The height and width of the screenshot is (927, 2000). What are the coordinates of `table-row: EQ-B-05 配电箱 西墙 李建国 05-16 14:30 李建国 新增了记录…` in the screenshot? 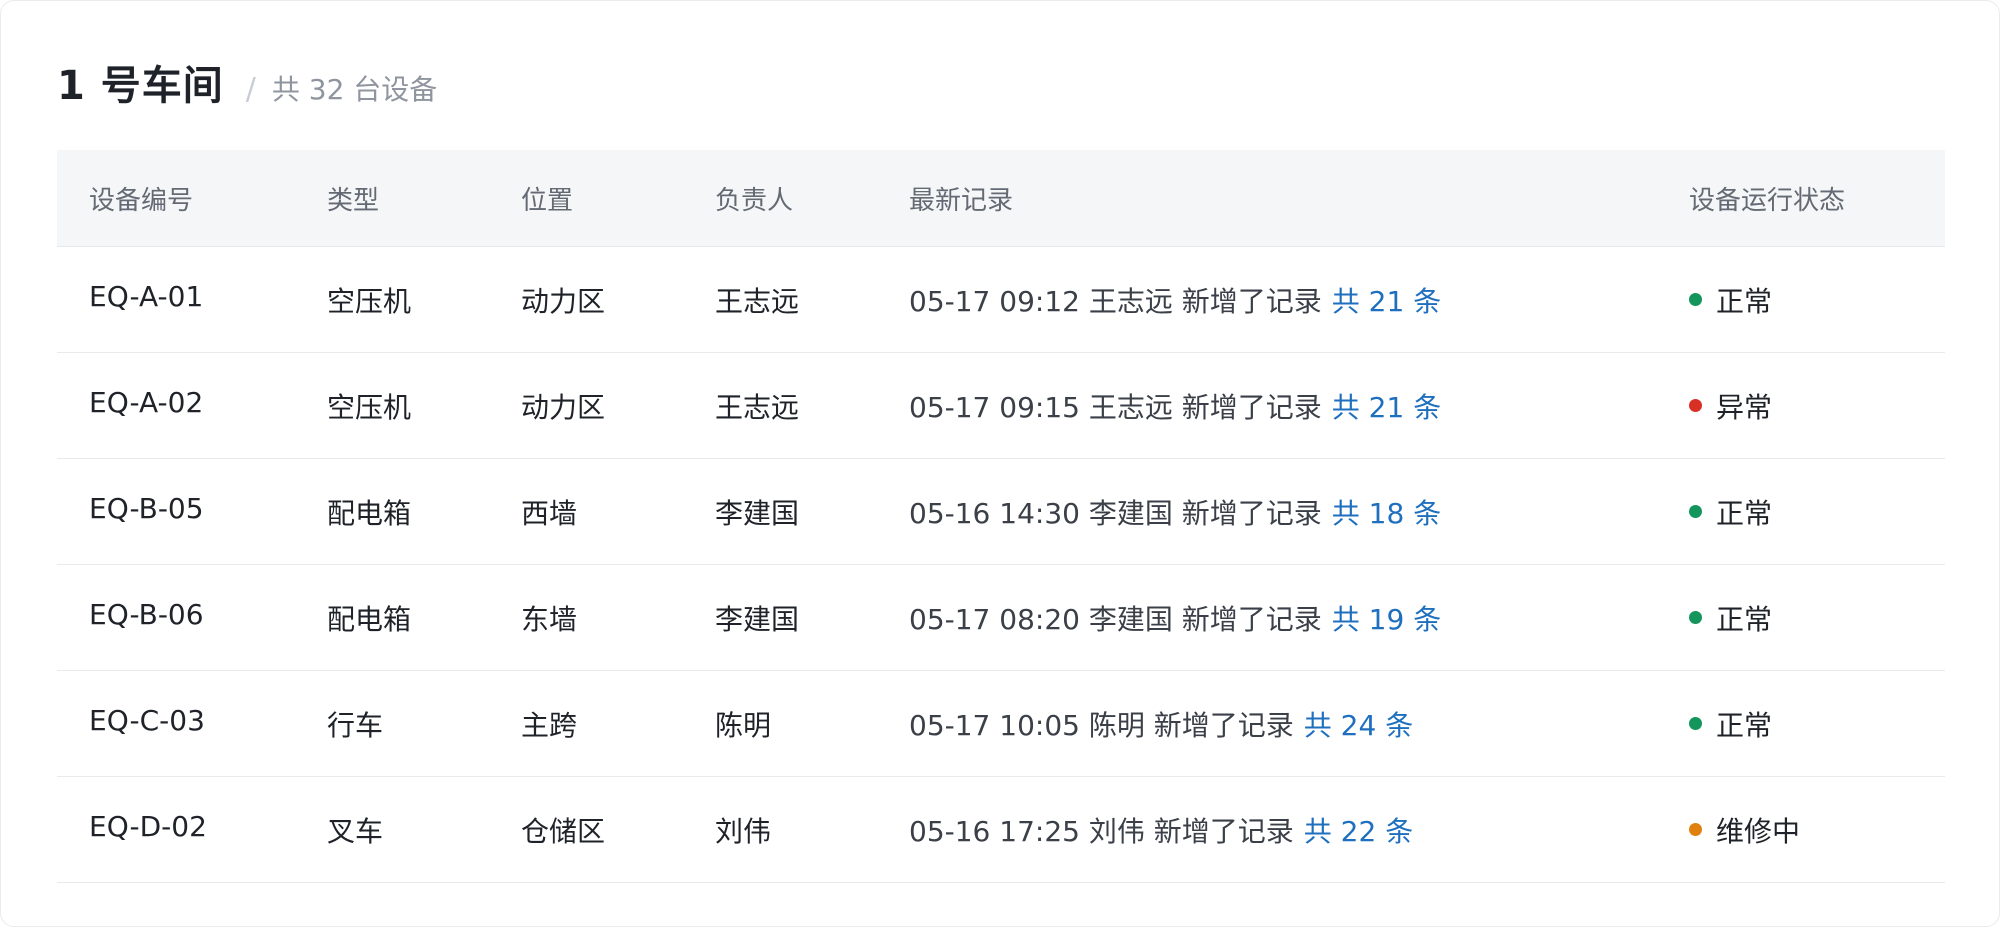 It's located at (1001, 512).